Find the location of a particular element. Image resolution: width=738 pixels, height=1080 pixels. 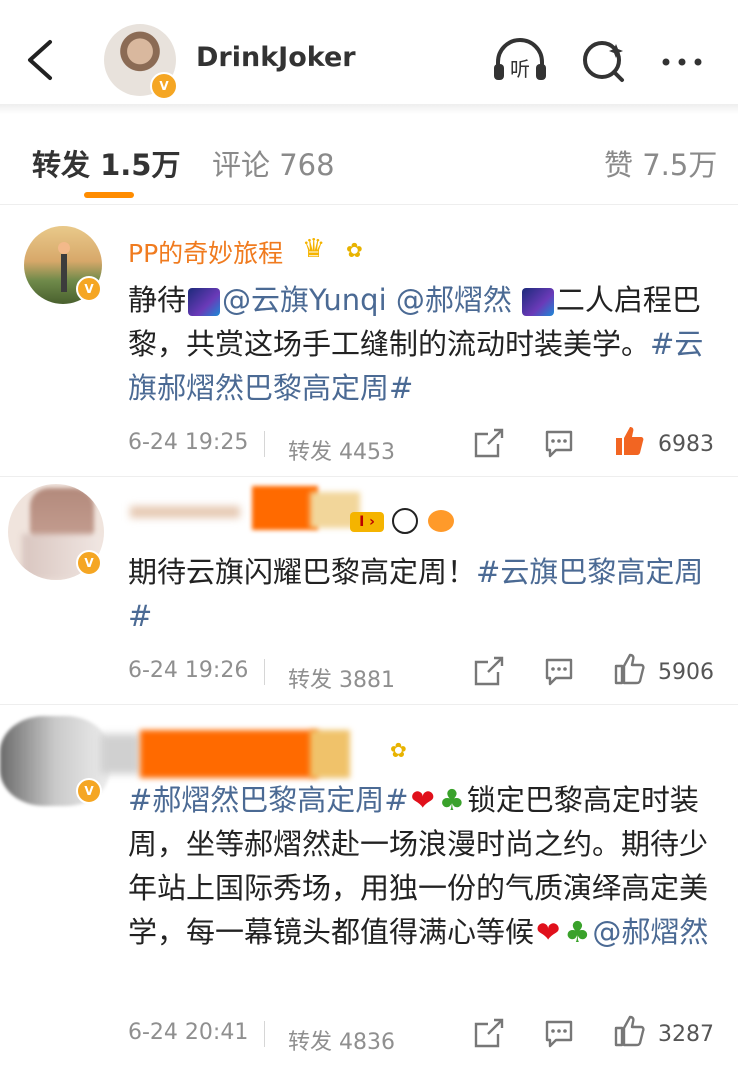

repost-count: 转发 4453 is located at coordinates (341, 452).